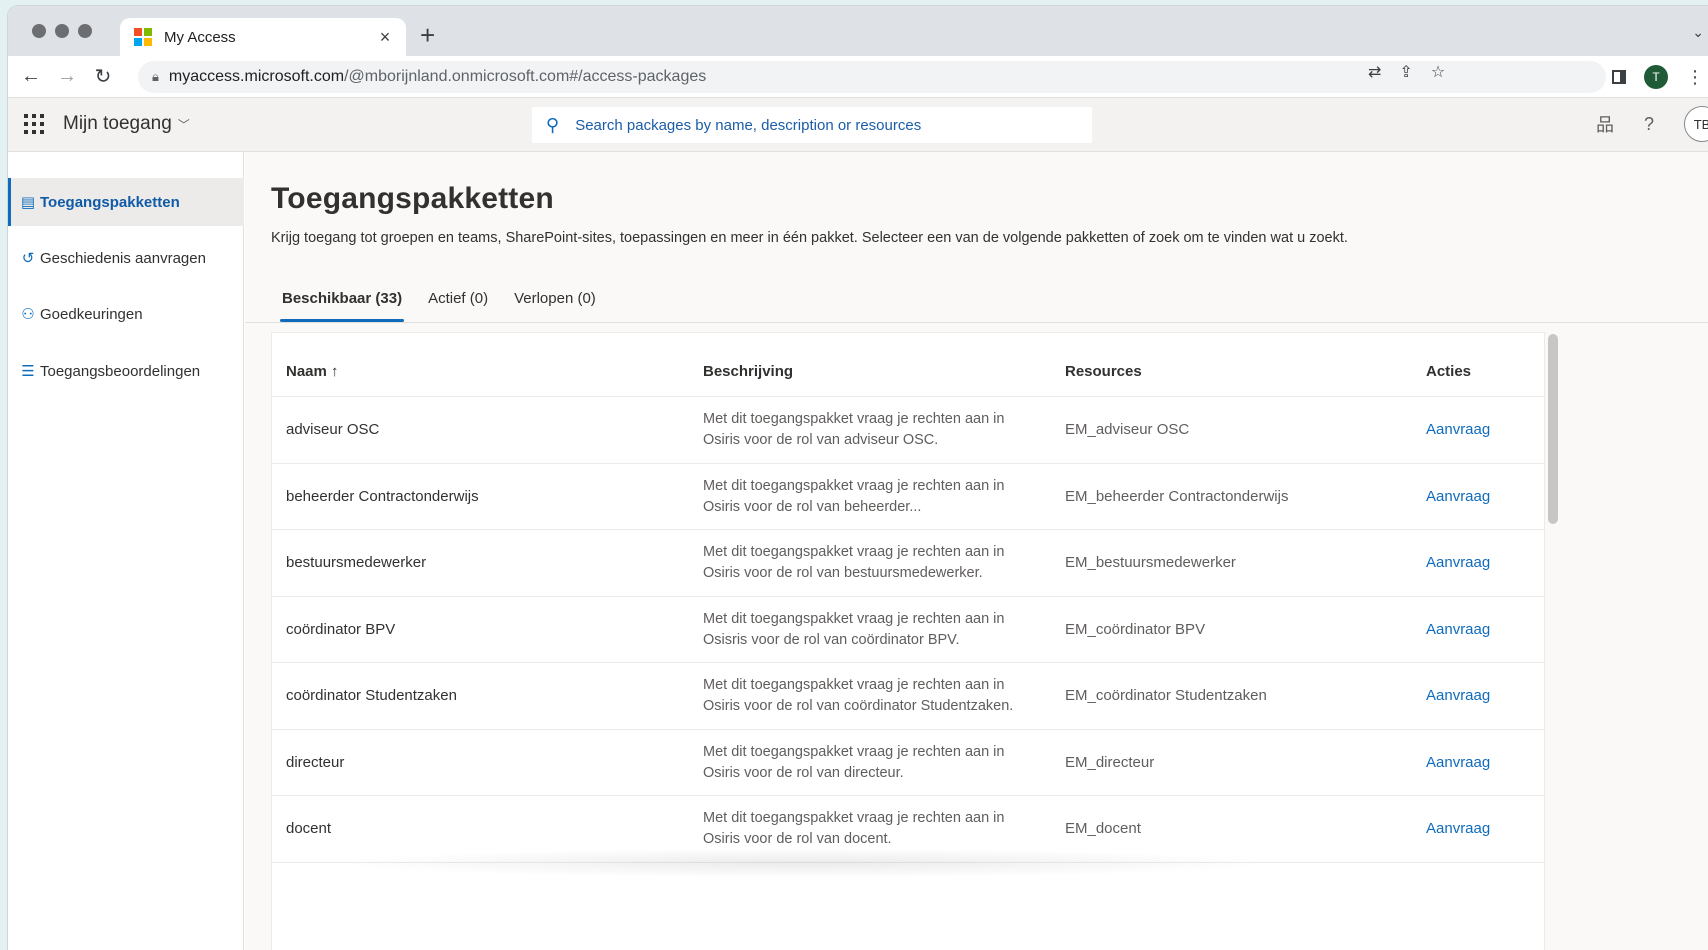 The height and width of the screenshot is (950, 1708). Describe the element at coordinates (1695, 77) in the screenshot. I see `more-menu-icon: ⋮` at that location.